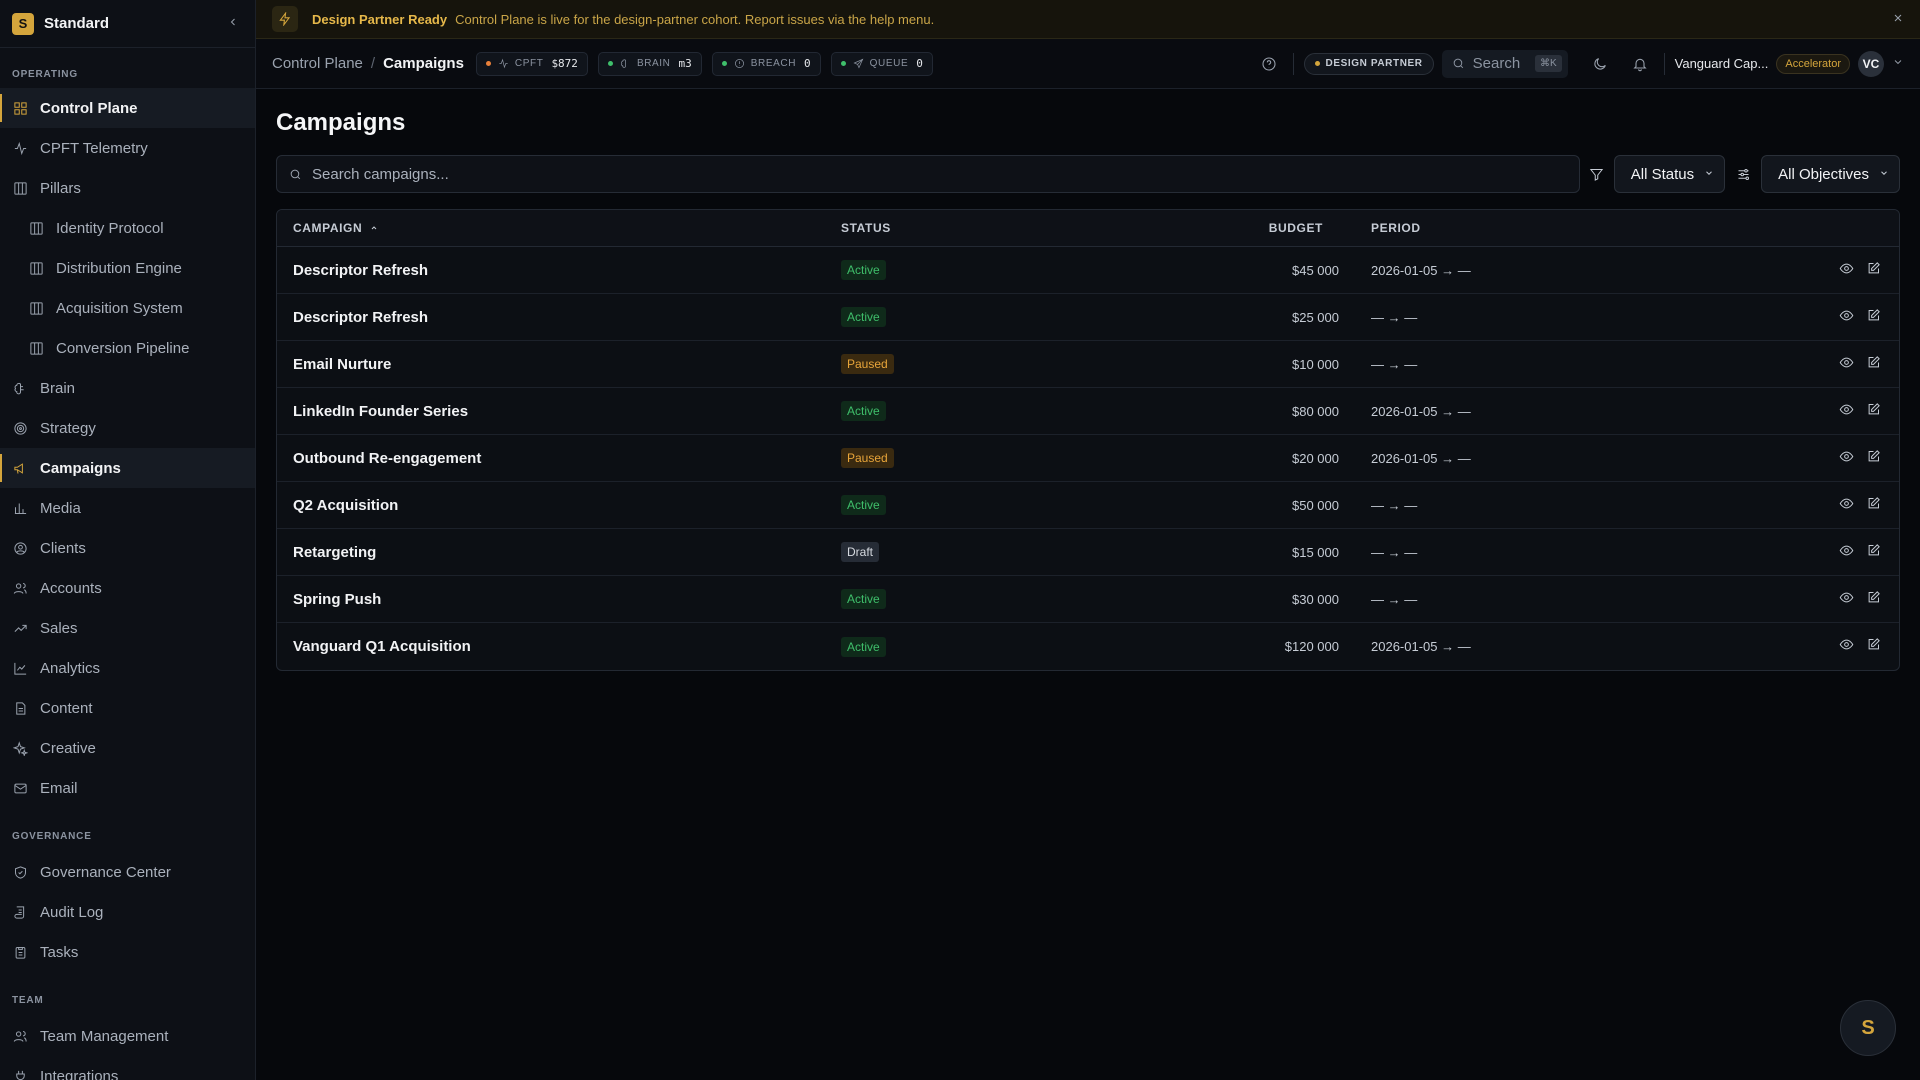 The image size is (1920, 1080). I want to click on table-row: Retargeting Draft $15 000 — → —, so click(1088, 552).